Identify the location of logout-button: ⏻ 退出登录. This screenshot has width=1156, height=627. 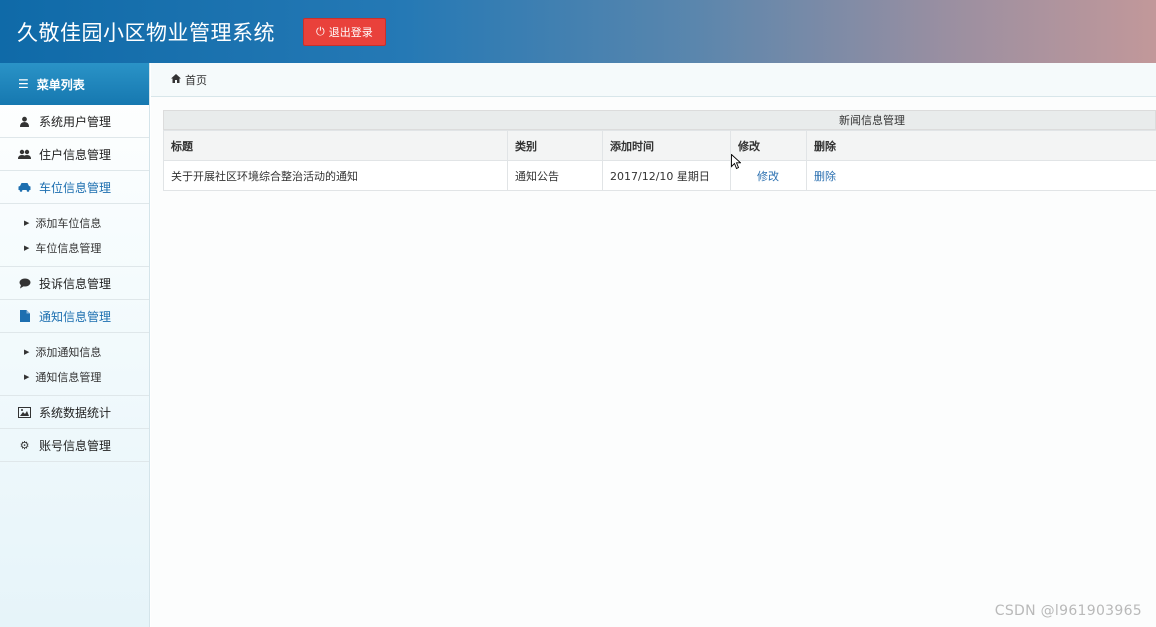
(344, 31).